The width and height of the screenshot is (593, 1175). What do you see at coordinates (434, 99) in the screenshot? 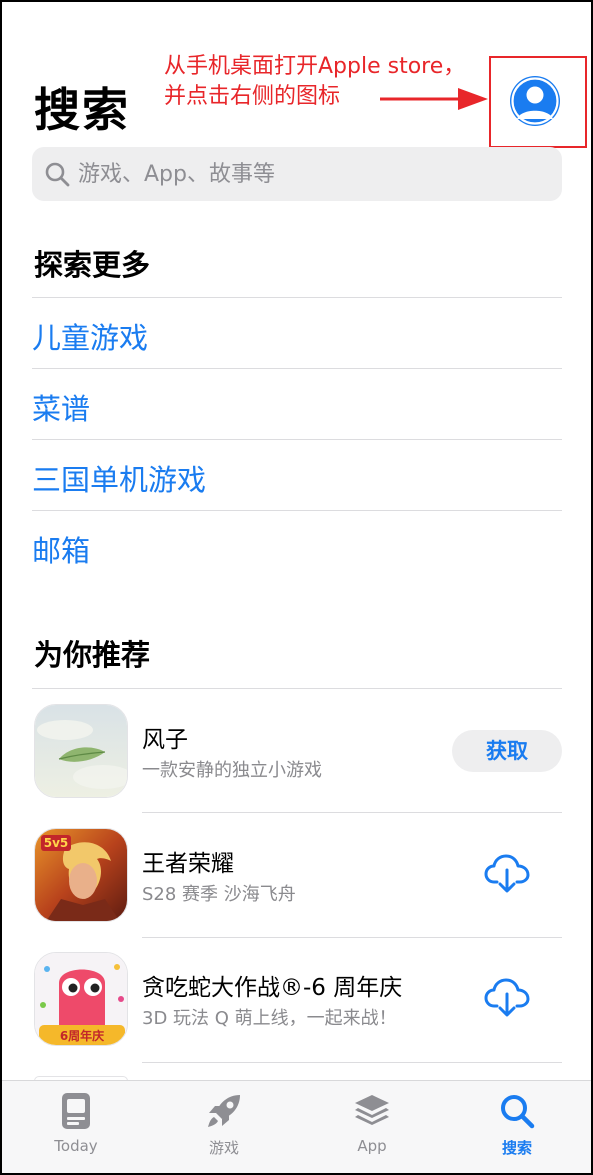
I see `annotation-arrow` at bounding box center [434, 99].